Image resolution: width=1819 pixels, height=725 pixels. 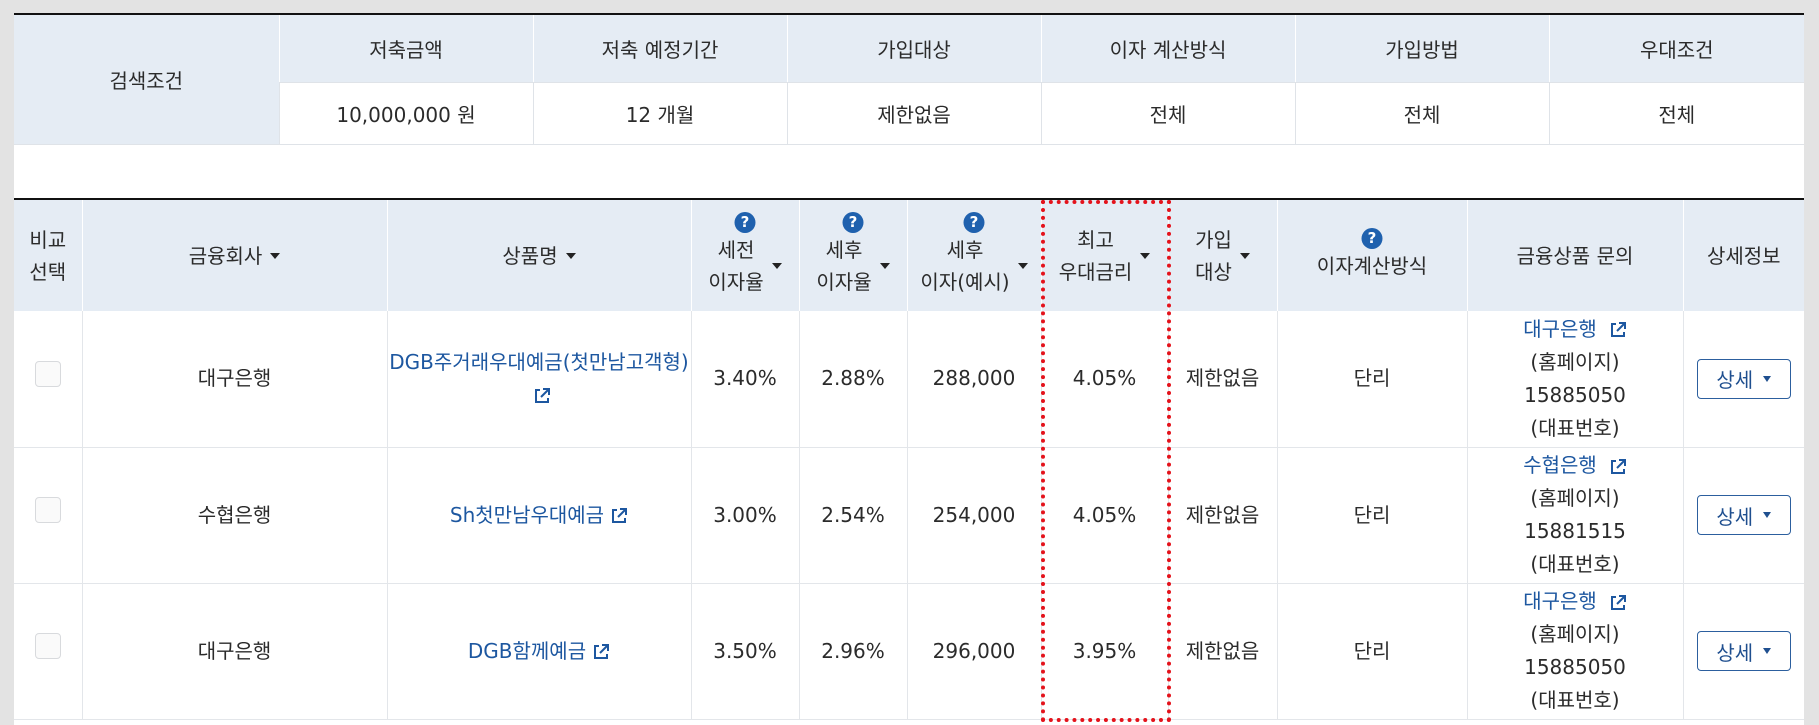 I want to click on condition-value-amount: 10,000,000 원, so click(x=405, y=113).